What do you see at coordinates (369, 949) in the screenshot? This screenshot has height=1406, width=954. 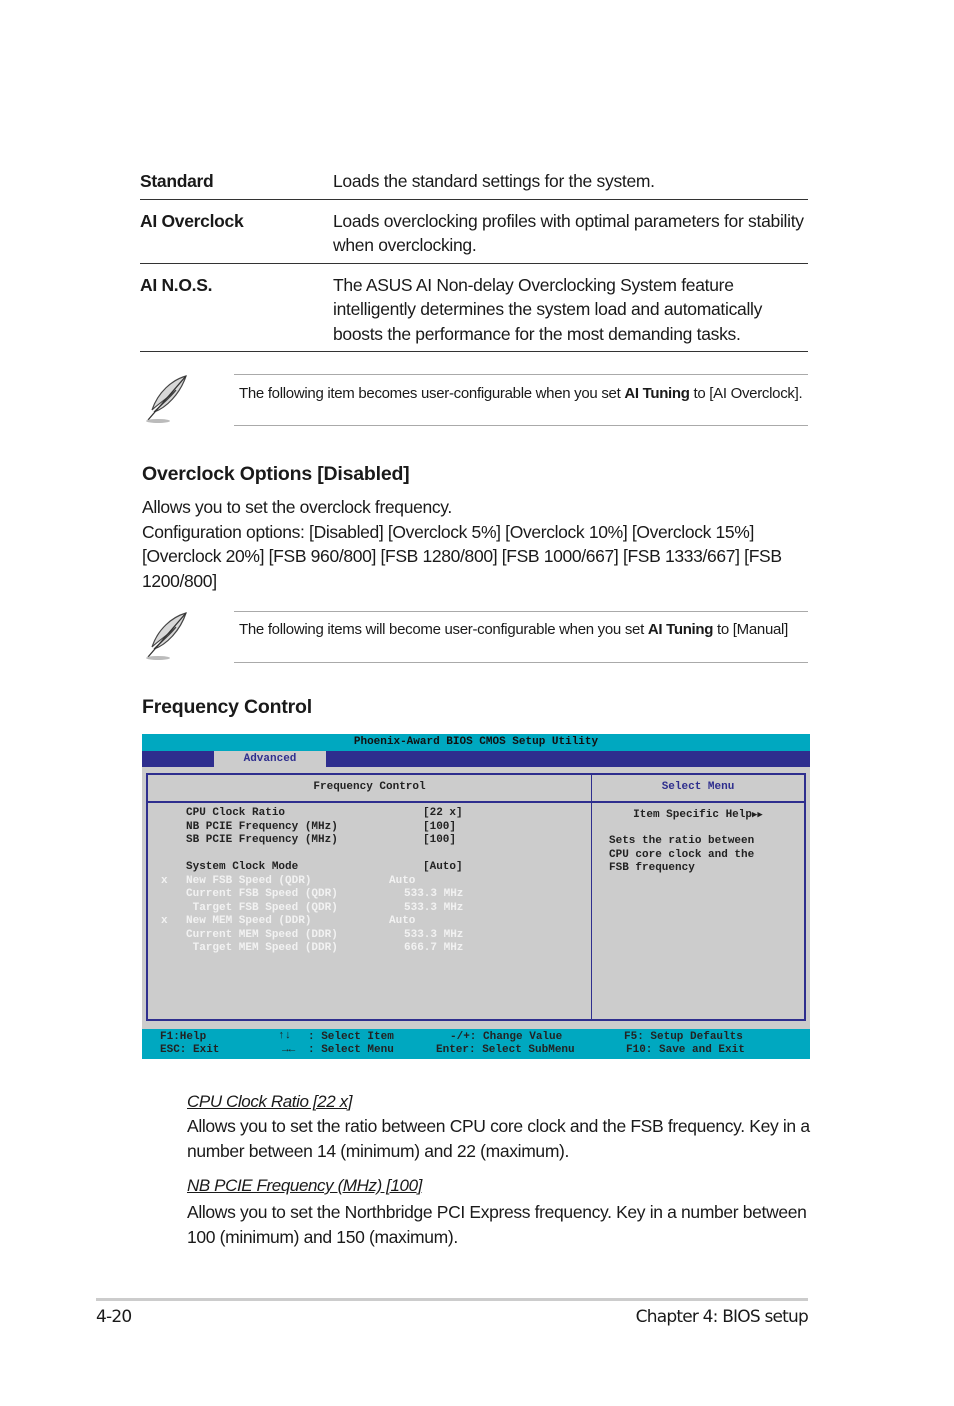 I see `settings-row: Target MEM Speed (DDR) 666.7 MHz` at bounding box center [369, 949].